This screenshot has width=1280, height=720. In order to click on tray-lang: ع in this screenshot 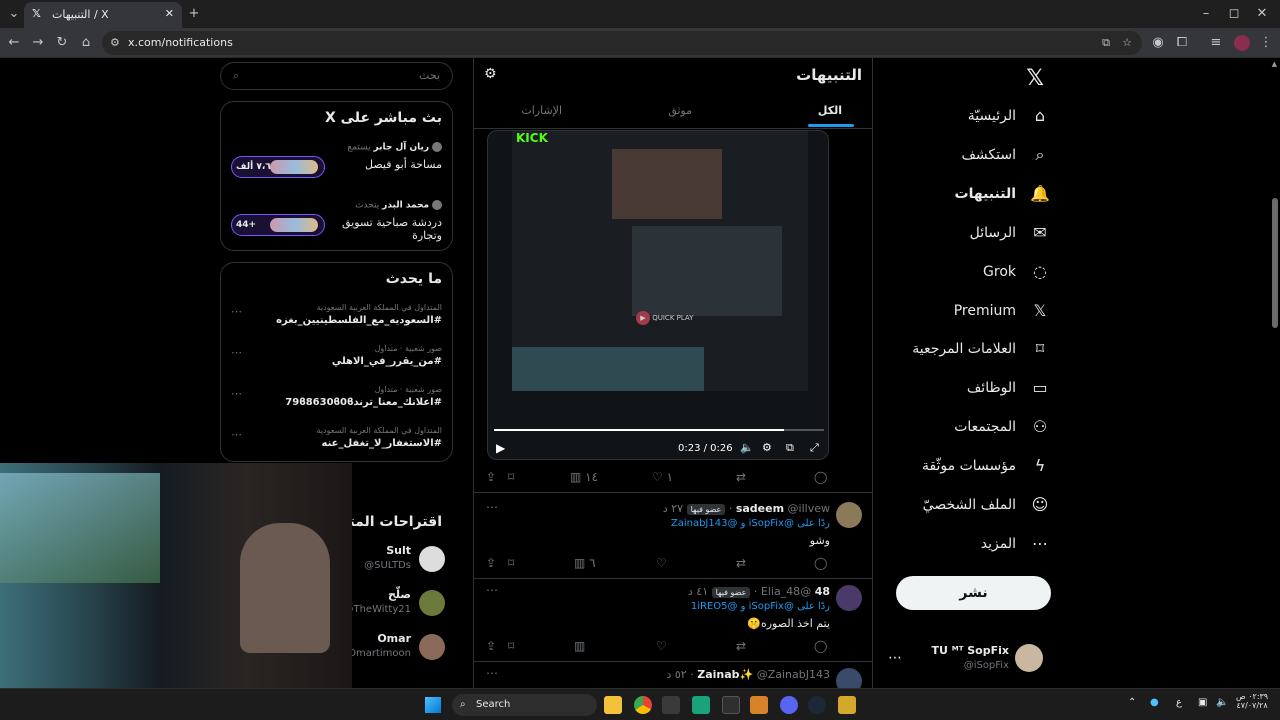, I will do `click(1179, 702)`.